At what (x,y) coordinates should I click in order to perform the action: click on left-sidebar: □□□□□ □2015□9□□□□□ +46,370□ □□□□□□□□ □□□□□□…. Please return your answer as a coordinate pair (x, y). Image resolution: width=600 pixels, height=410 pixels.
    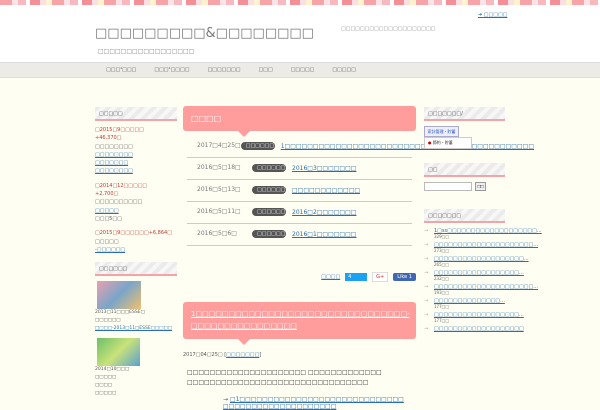
    Looking at the image, I should click on (136, 252).